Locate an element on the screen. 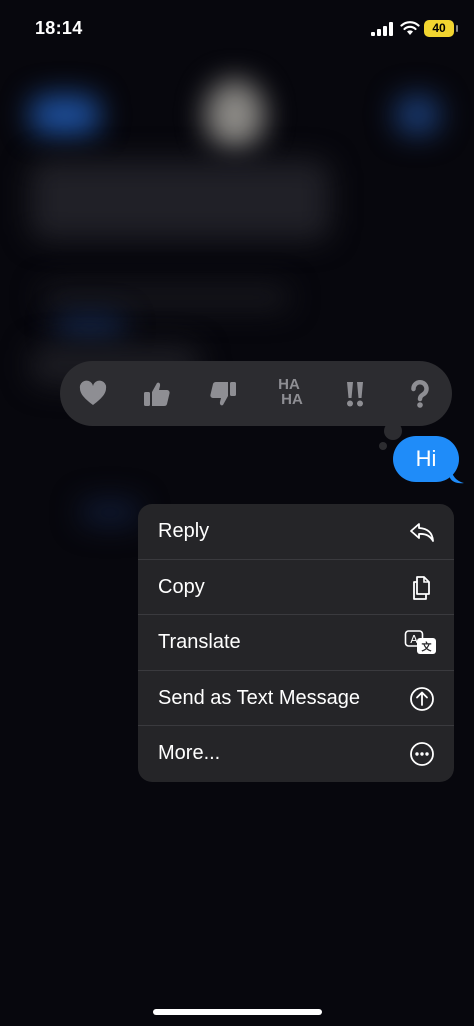  menu-item-label: Send as Text Message is located at coordinates (259, 697).